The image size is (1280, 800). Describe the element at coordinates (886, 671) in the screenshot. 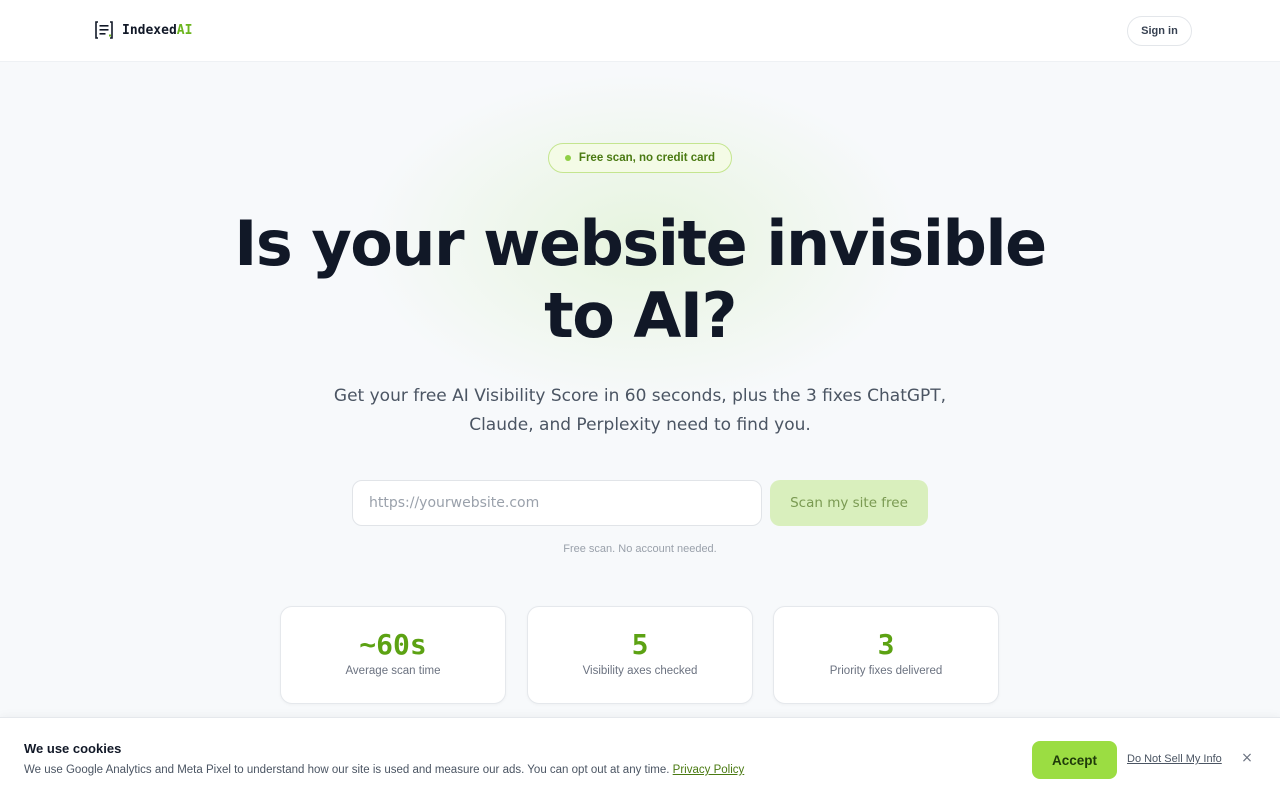

I see `stat-label: Priority fixes delivered` at that location.